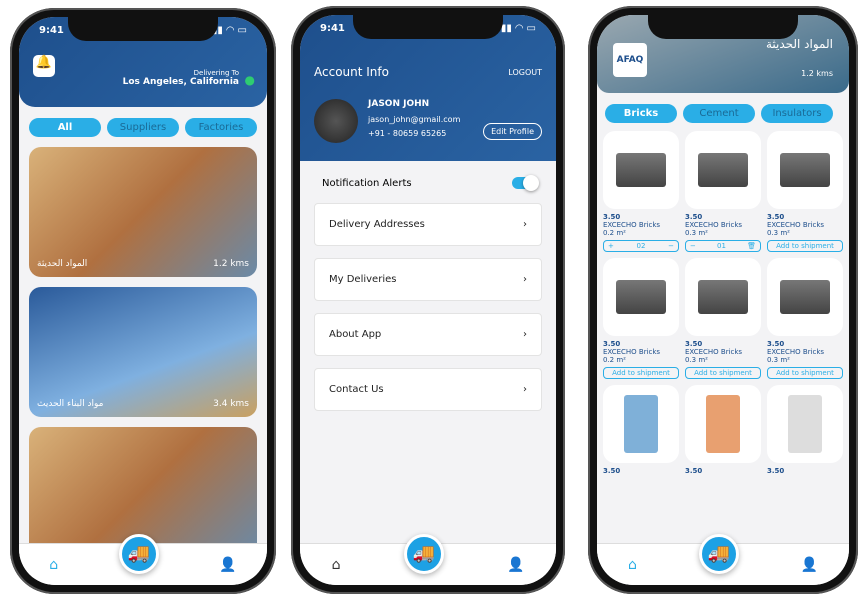 The width and height of the screenshot is (863, 600). Describe the element at coordinates (723, 246) in the screenshot. I see `quantity-stepper: −01 🗑` at that location.